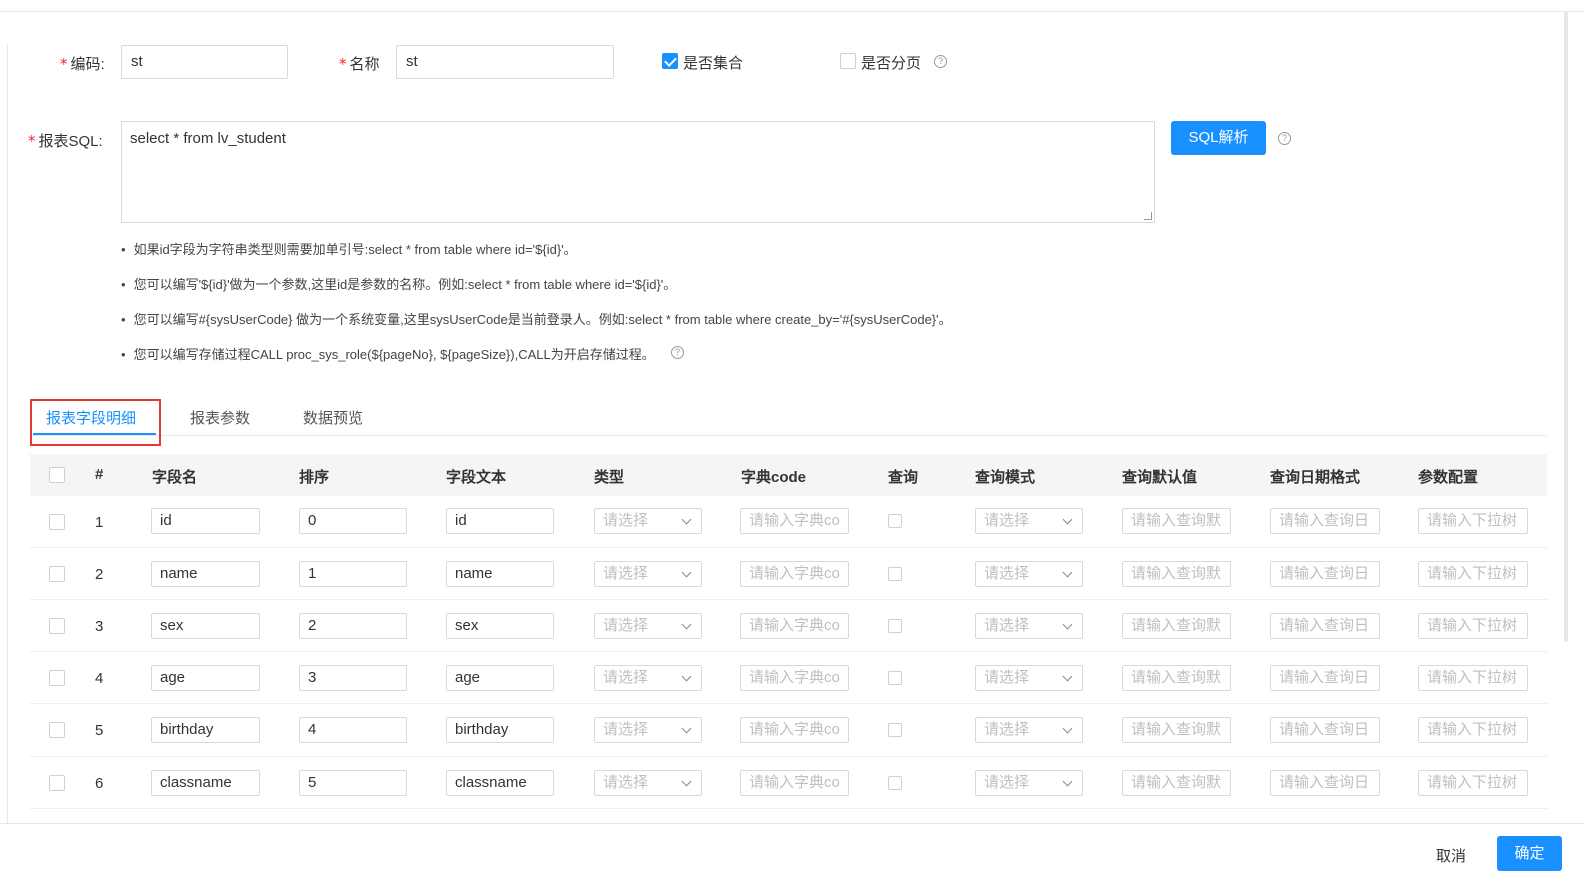  Describe the element at coordinates (205, 678) in the screenshot. I see `field-name-input: age` at that location.